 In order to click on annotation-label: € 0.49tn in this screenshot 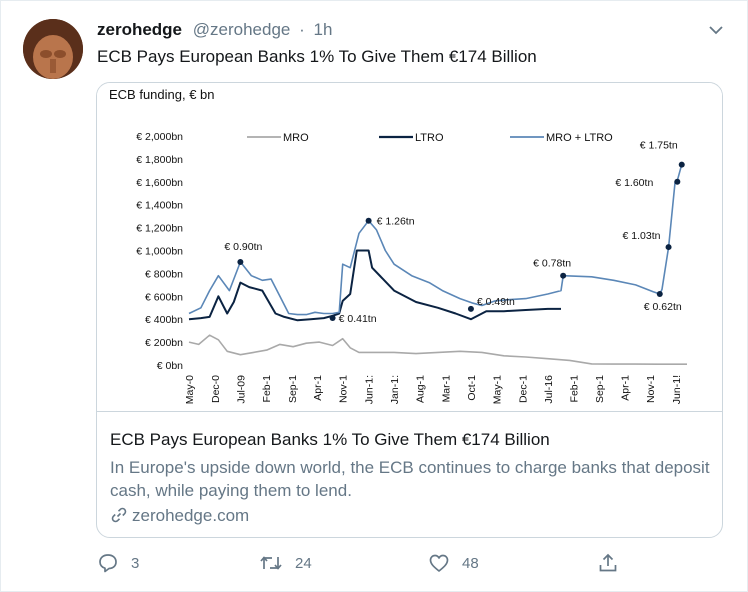, I will do `click(496, 302)`.